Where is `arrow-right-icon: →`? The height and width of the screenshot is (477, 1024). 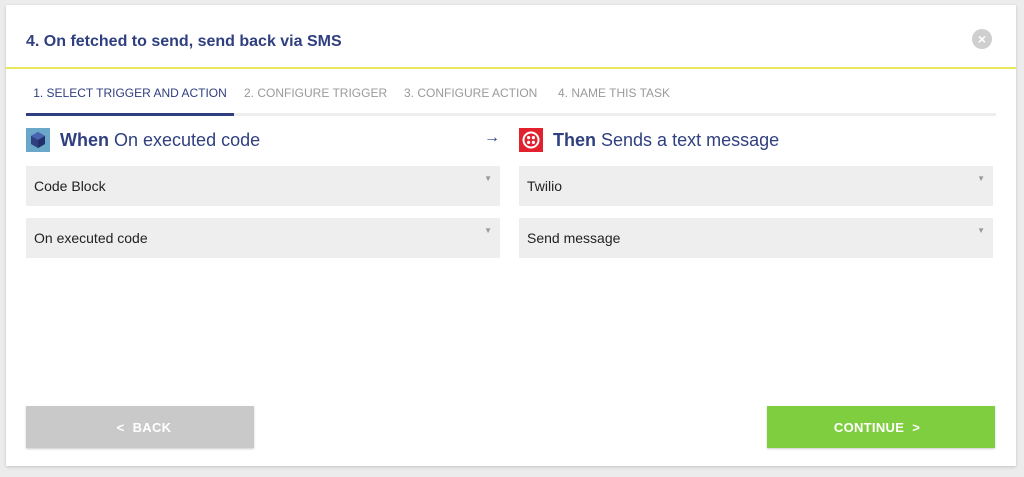 arrow-right-icon: → is located at coordinates (492, 137).